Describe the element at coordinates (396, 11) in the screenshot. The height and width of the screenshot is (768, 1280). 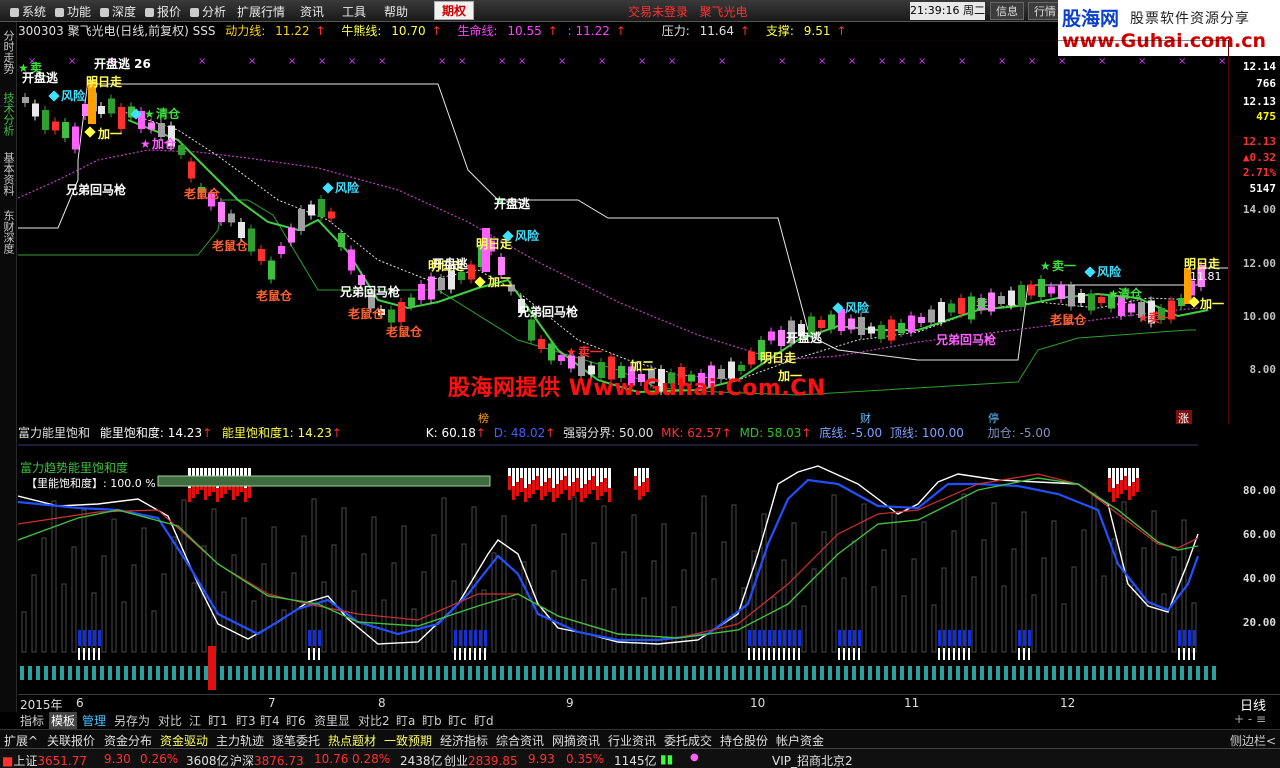
I see `menu-help: 帮助` at that location.